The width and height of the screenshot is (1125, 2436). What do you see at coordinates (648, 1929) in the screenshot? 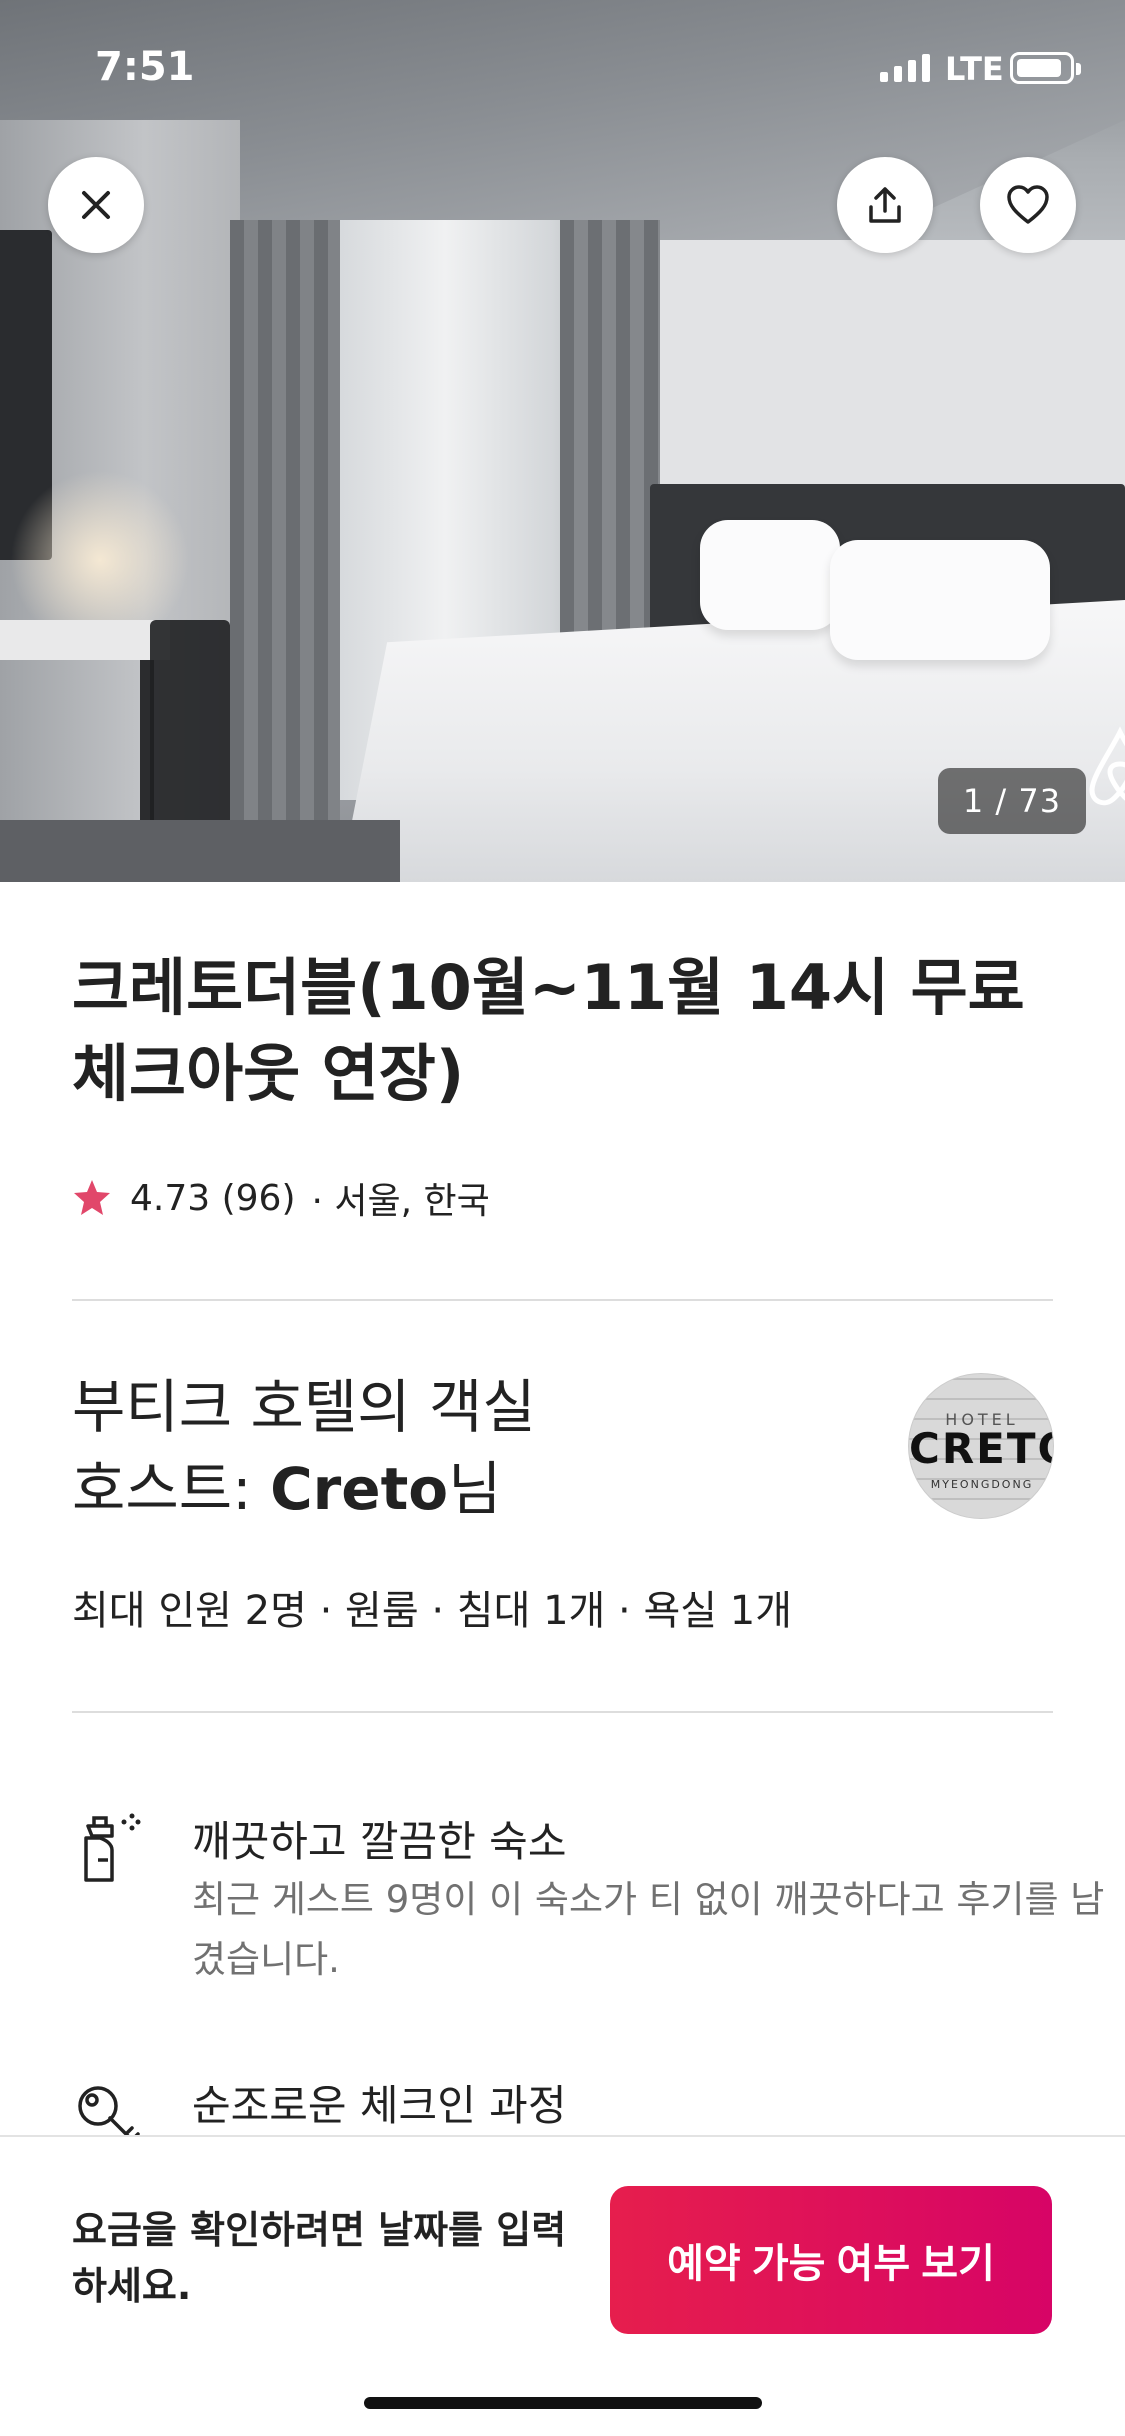
I see `feature-description: 최근 게스트 9명이 이 숙소가 티 없이 깨끗하다고 후기를 남겼습니다.` at bounding box center [648, 1929].